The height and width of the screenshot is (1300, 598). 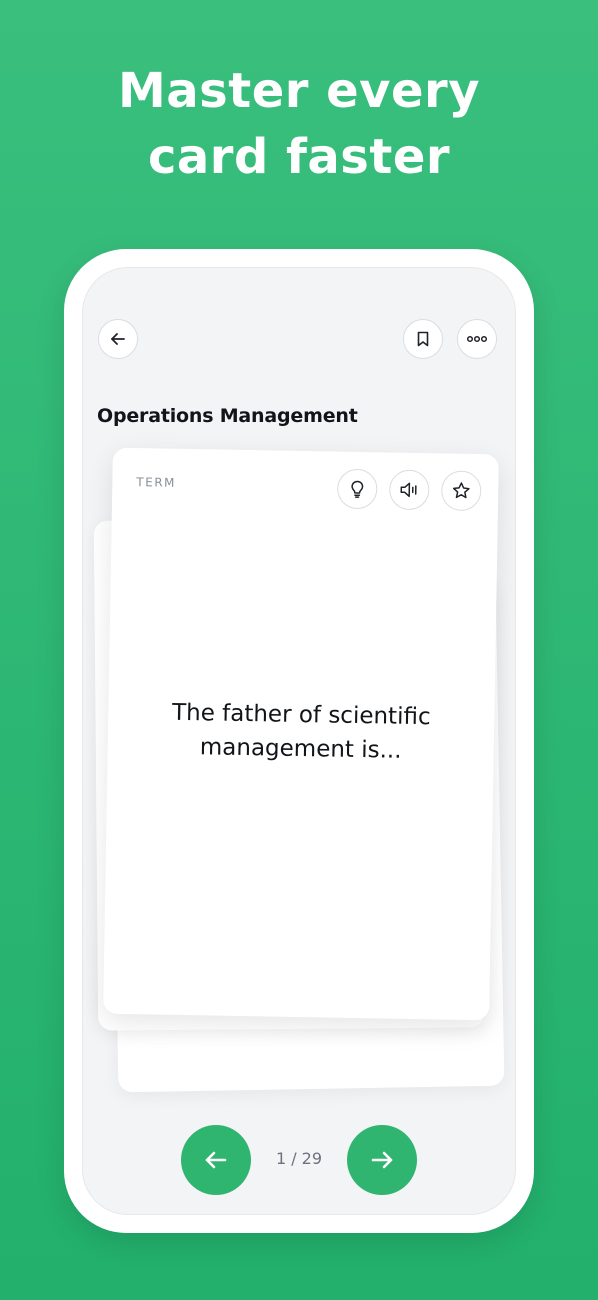 I want to click on deck-title: Operations Management, so click(x=227, y=416).